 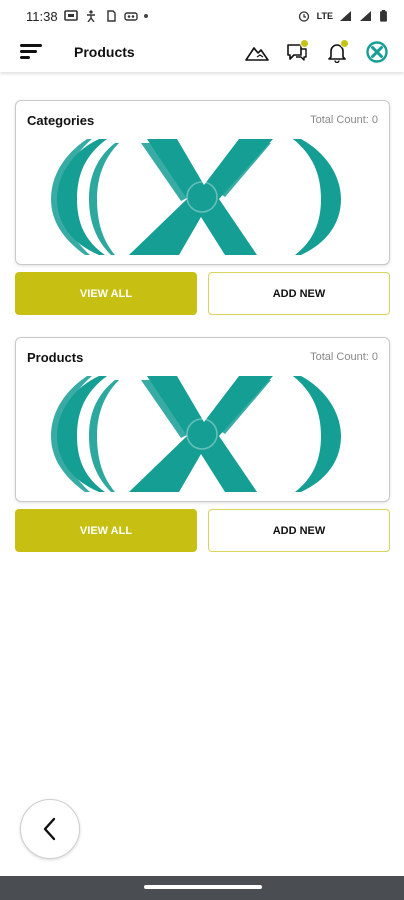 What do you see at coordinates (32, 52) in the screenshot?
I see `menu-icon` at bounding box center [32, 52].